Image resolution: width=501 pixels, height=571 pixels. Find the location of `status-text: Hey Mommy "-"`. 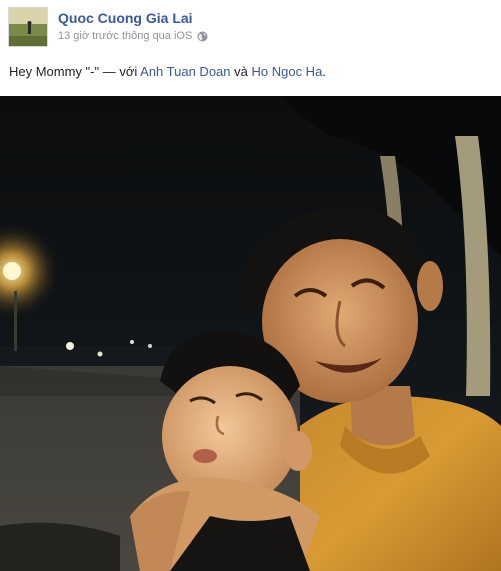

status-text: Hey Mommy "-" is located at coordinates (54, 71).